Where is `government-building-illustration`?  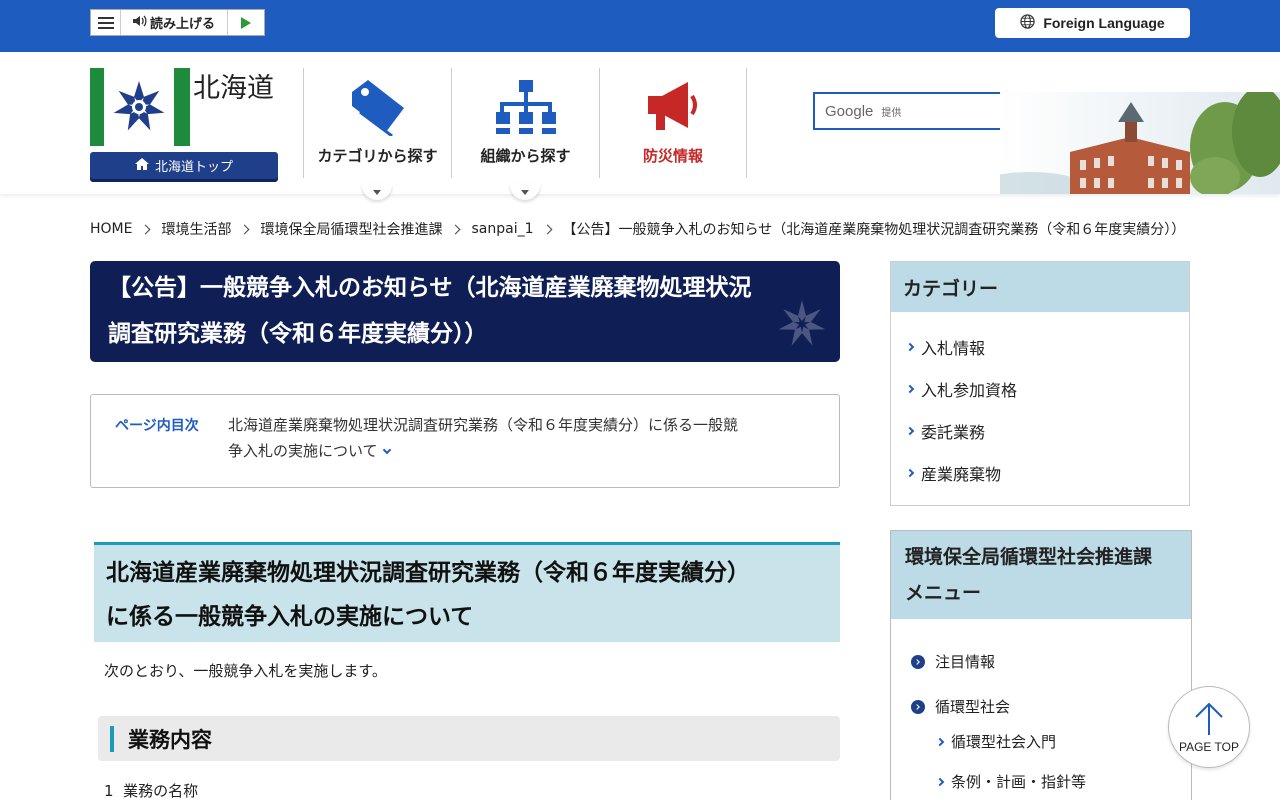 government-building-illustration is located at coordinates (1125, 147).